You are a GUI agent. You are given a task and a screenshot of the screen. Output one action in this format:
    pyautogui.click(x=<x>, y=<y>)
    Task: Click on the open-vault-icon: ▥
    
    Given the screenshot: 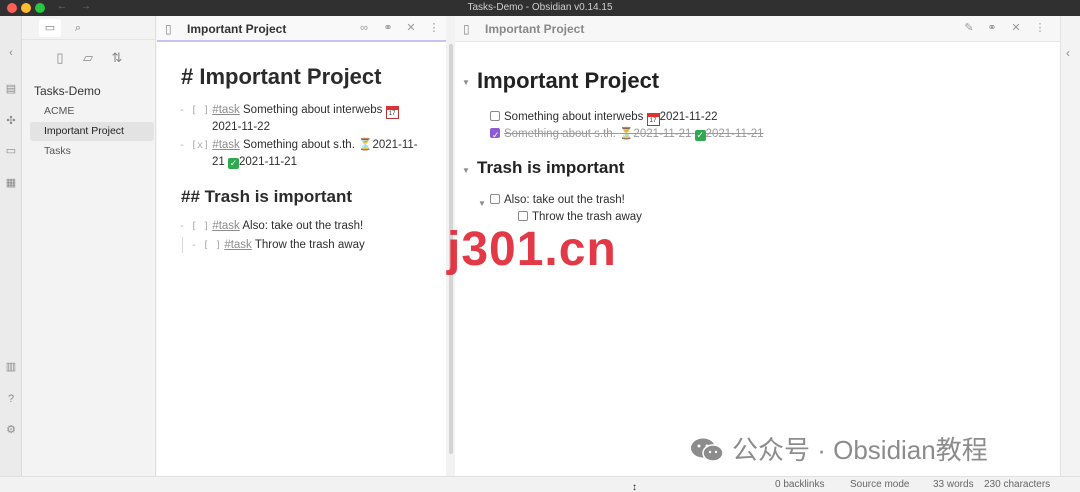 What is the action you would take?
    pyautogui.click(x=11, y=367)
    